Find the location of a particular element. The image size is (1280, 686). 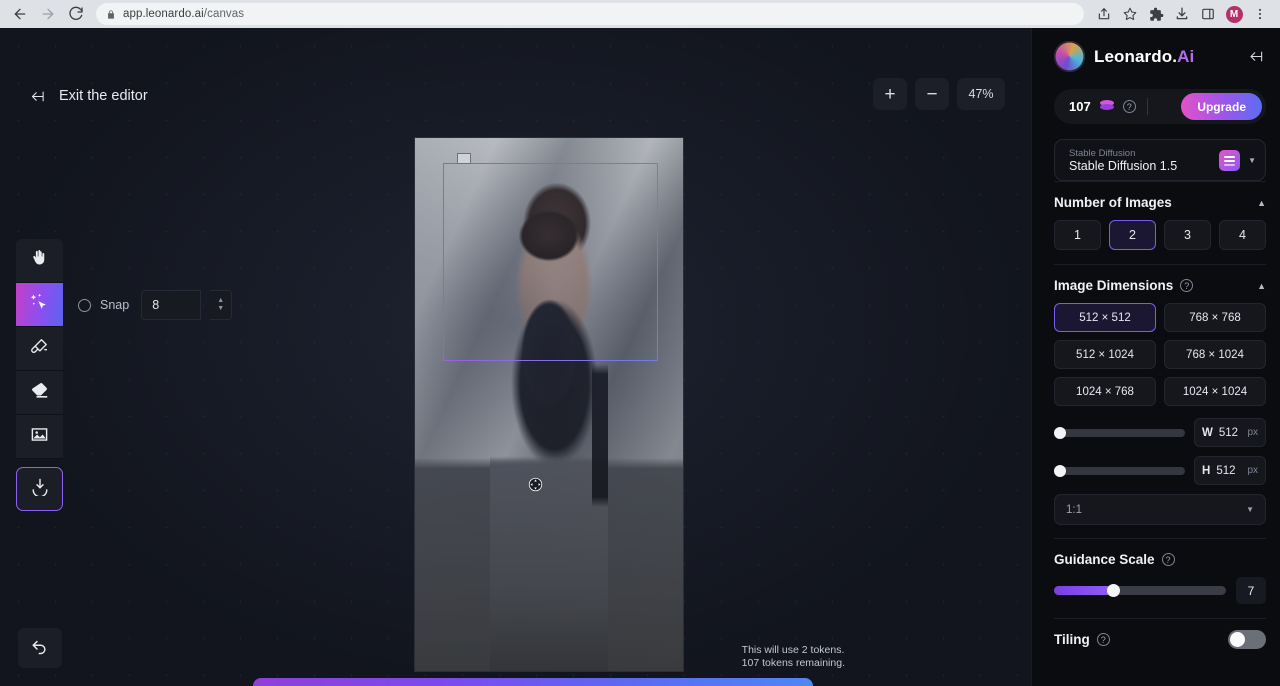

undo-arrow-icon is located at coordinates (40, 648).